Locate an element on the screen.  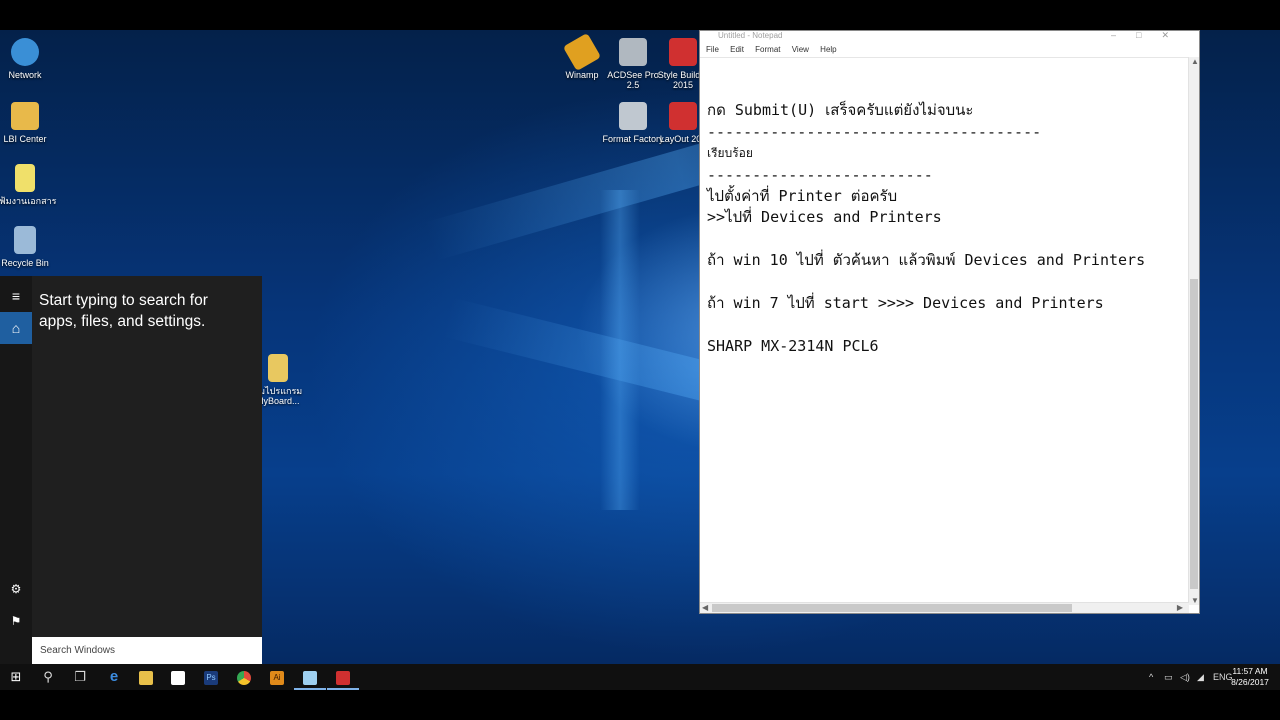
video-letterbox-bottom is located at coordinates (640, 705).